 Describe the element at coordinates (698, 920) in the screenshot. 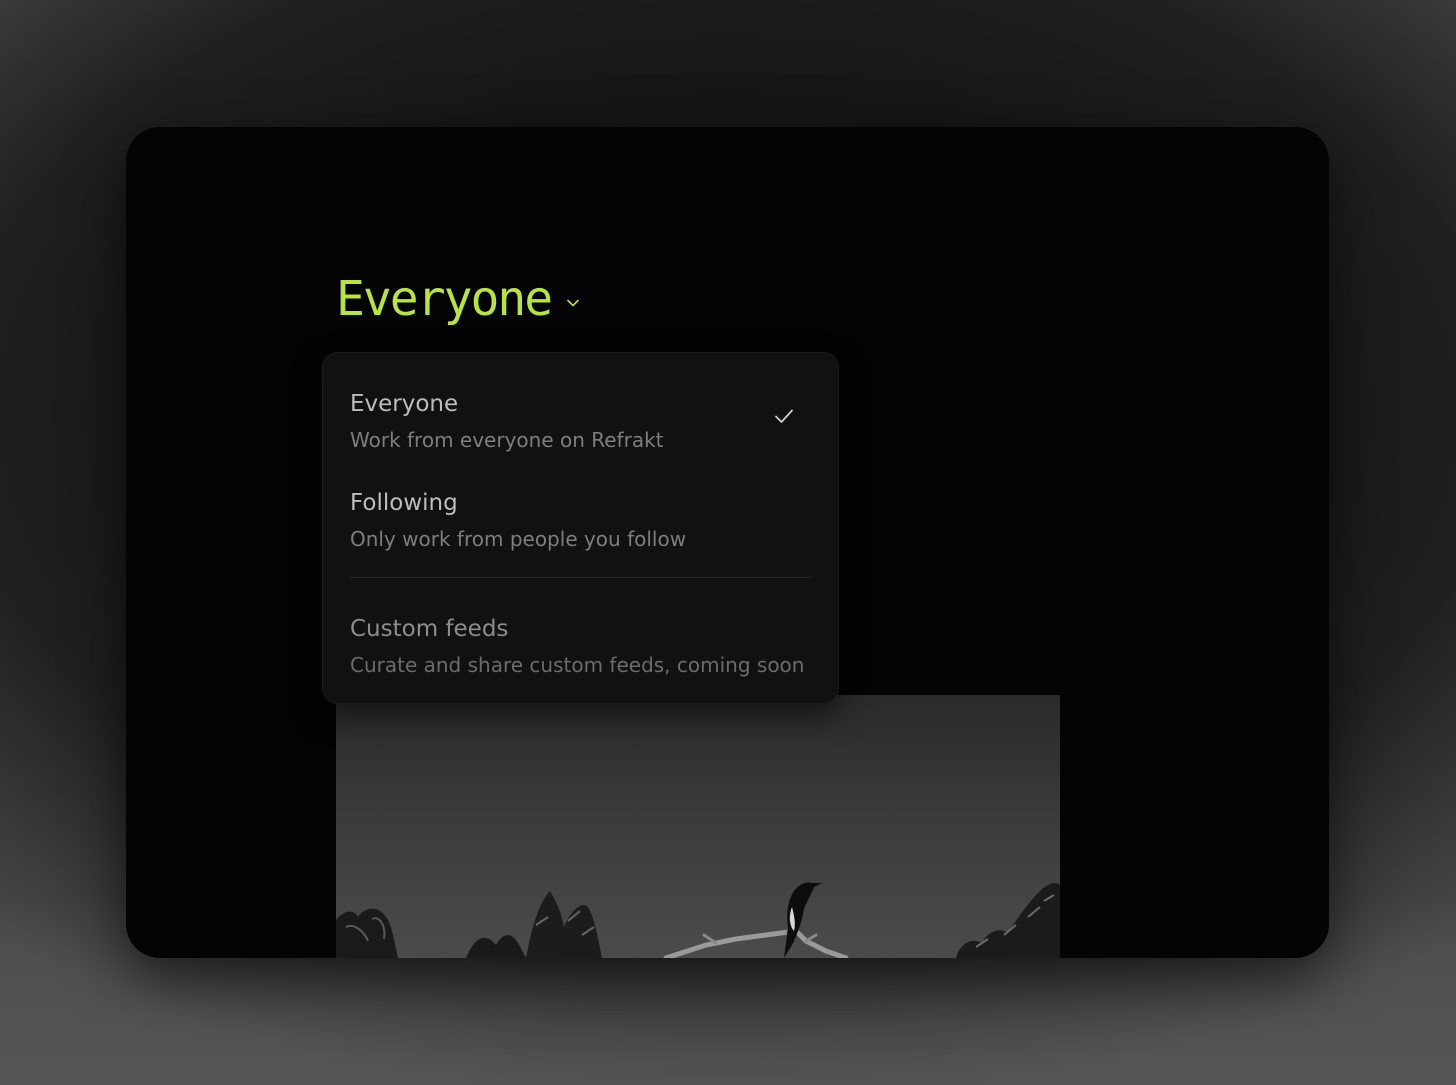

I see `bird-photo-illustration` at that location.